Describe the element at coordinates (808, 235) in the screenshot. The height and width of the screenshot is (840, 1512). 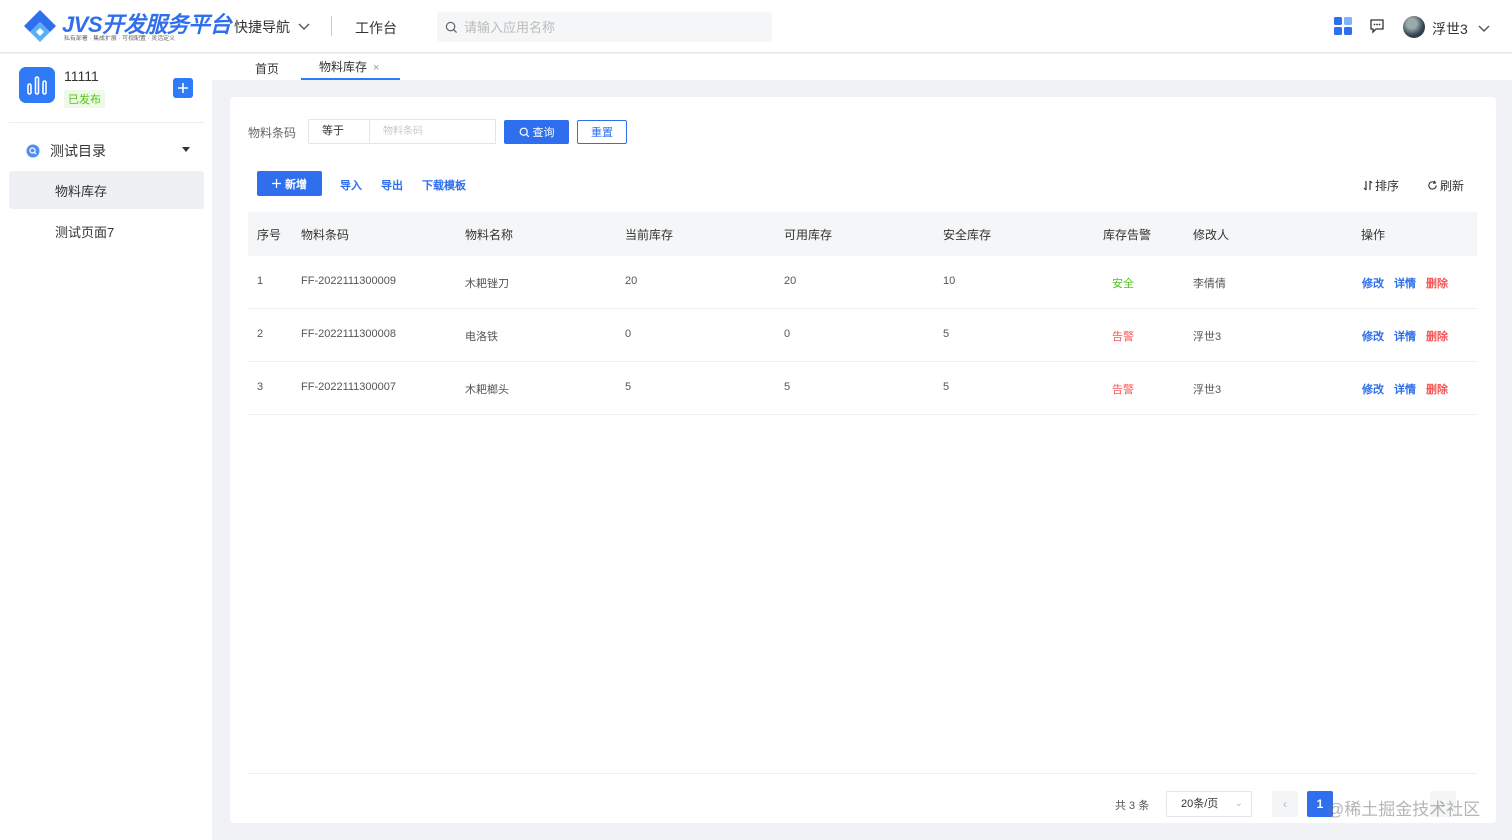
I see `column-header: 可用库存` at that location.